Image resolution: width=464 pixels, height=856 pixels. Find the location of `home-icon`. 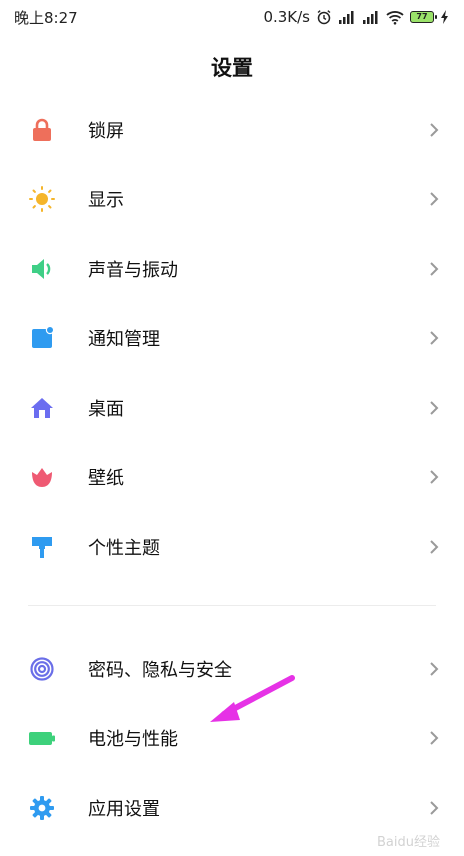

home-icon is located at coordinates (42, 408).